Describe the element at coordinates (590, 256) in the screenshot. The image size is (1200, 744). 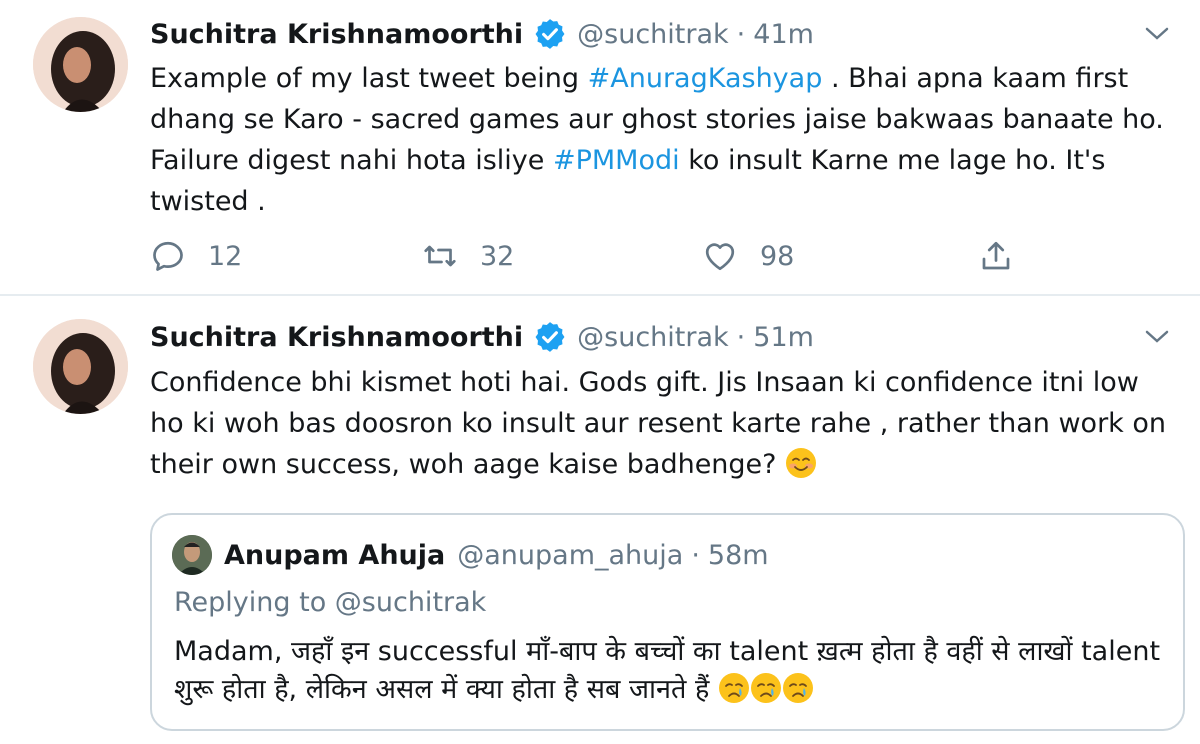
I see `tweet-actions: 12 32 98` at that location.